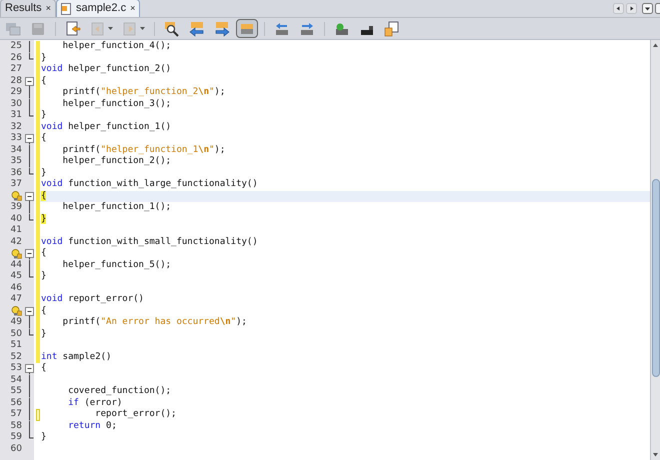 The height and width of the screenshot is (460, 660). I want to click on scroll-thumb, so click(656, 278).